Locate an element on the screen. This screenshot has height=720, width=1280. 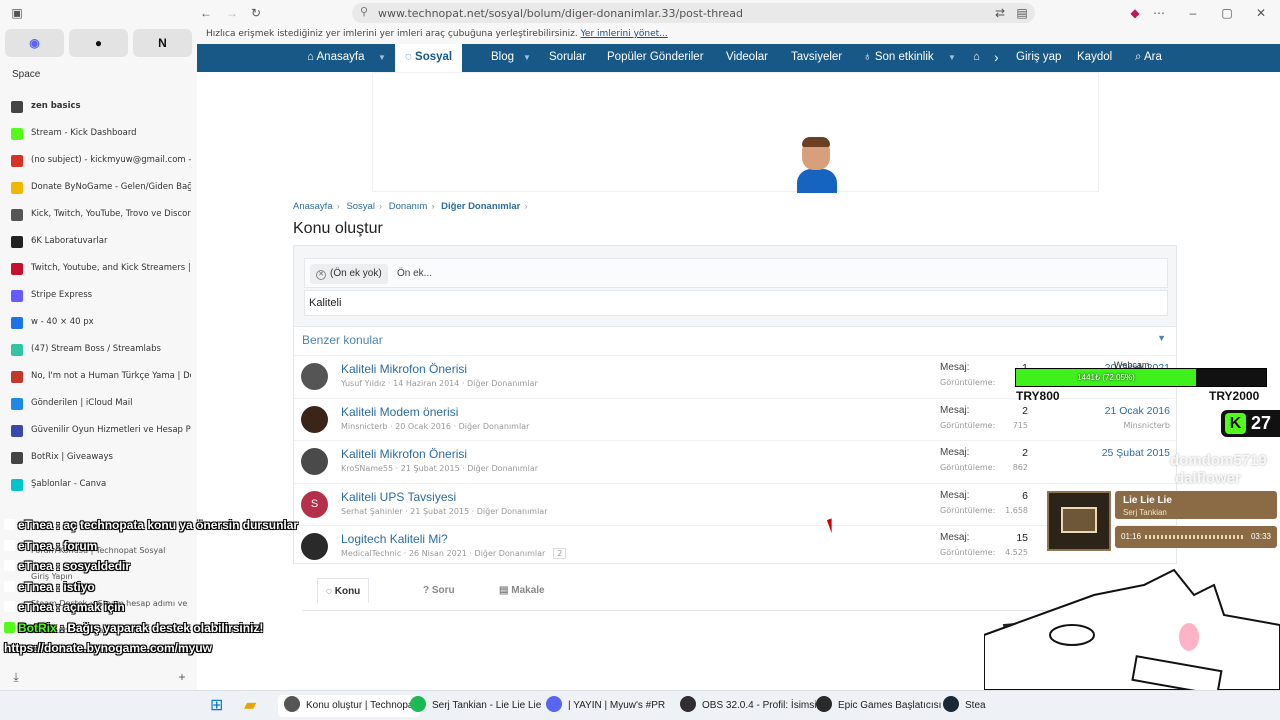
sidebar-tab: Twitch, Youtube, and Kick Streamers | T is located at coordinates (98, 269).